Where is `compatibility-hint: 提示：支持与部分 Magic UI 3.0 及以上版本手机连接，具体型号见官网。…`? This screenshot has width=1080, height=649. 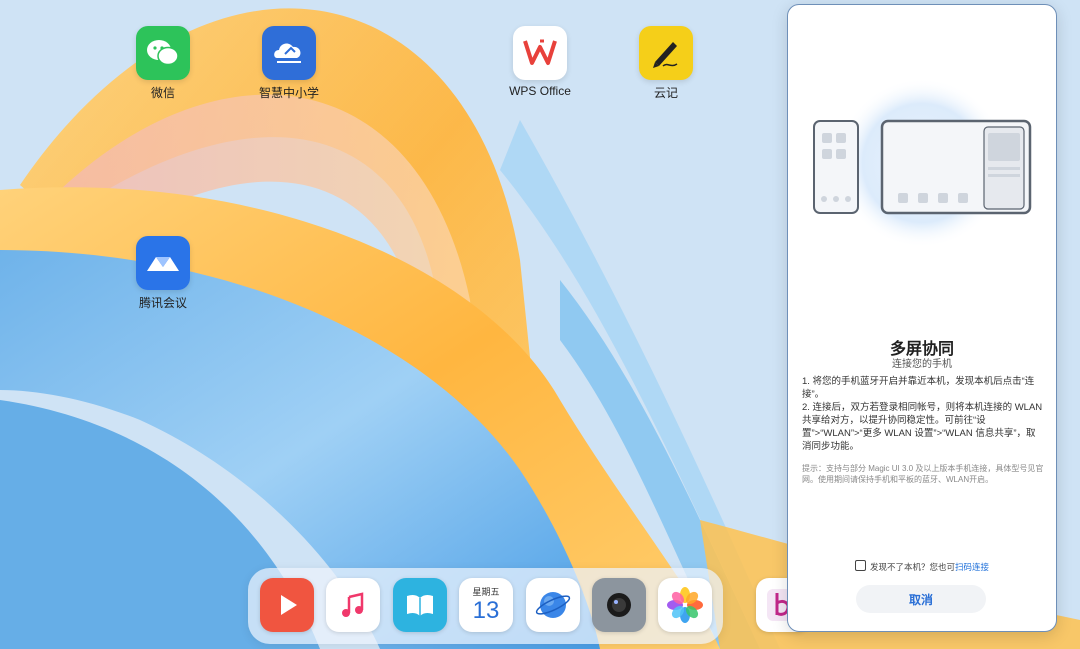 compatibility-hint: 提示：支持与部分 Magic UI 3.0 及以上版本手机连接，具体型号见官网。… is located at coordinates (923, 474).